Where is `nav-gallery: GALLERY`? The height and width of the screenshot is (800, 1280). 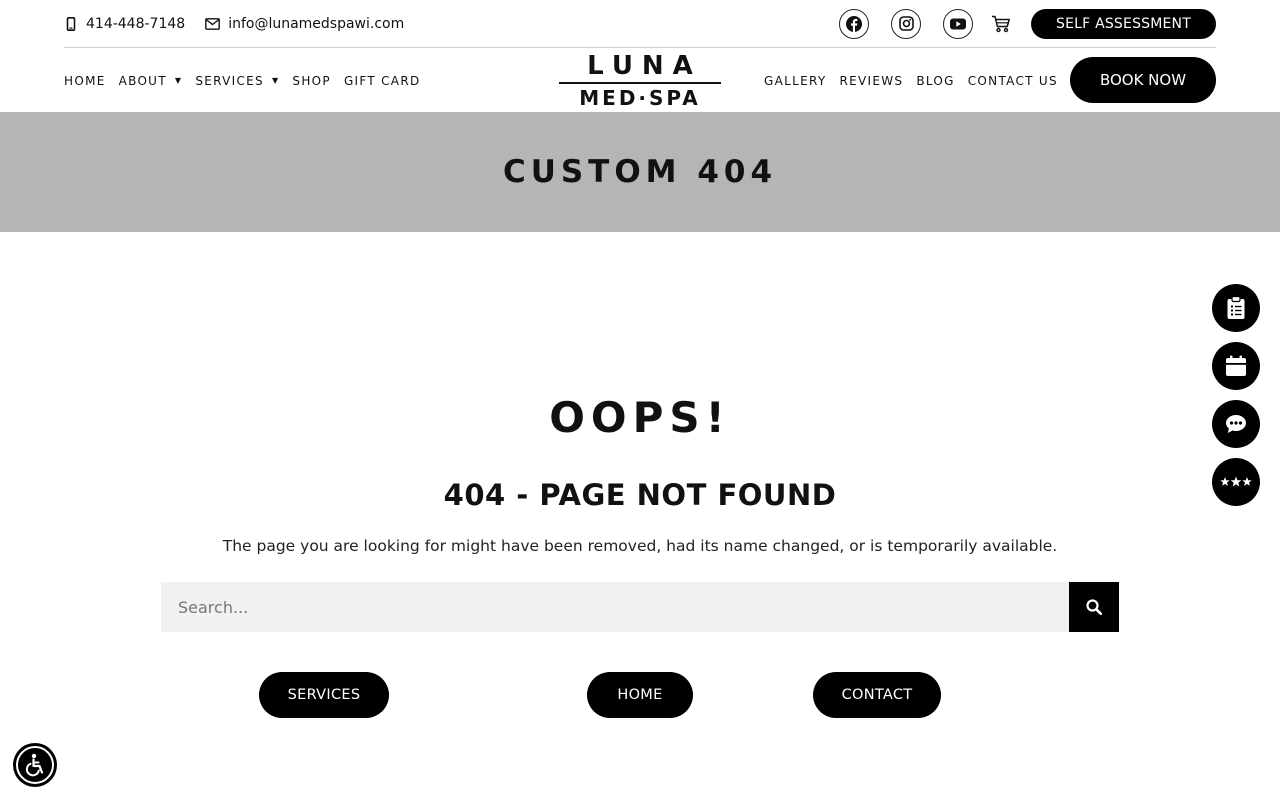
nav-gallery: GALLERY is located at coordinates (795, 81).